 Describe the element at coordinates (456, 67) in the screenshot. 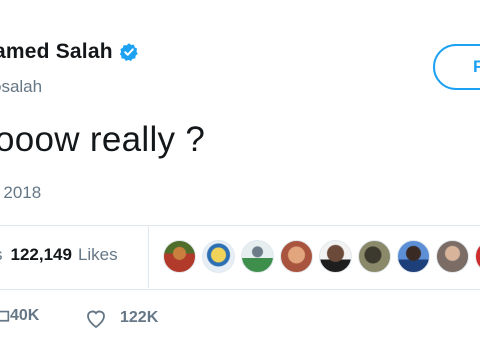

I see `follow-button: F` at that location.